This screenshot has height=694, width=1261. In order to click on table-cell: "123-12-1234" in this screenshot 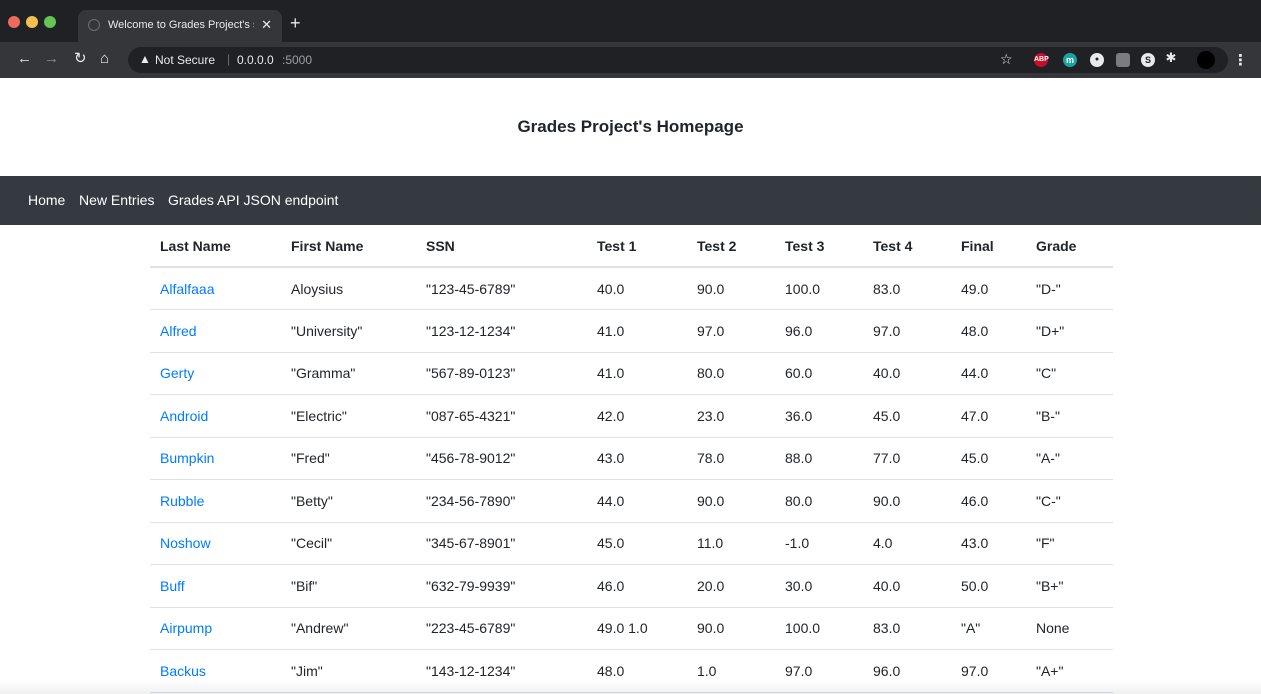, I will do `click(501, 331)`.